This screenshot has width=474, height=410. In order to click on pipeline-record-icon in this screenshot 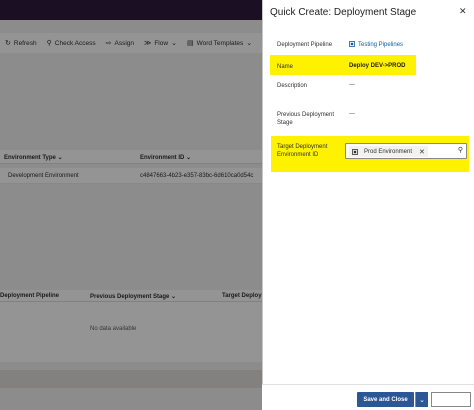, I will do `click(352, 44)`.